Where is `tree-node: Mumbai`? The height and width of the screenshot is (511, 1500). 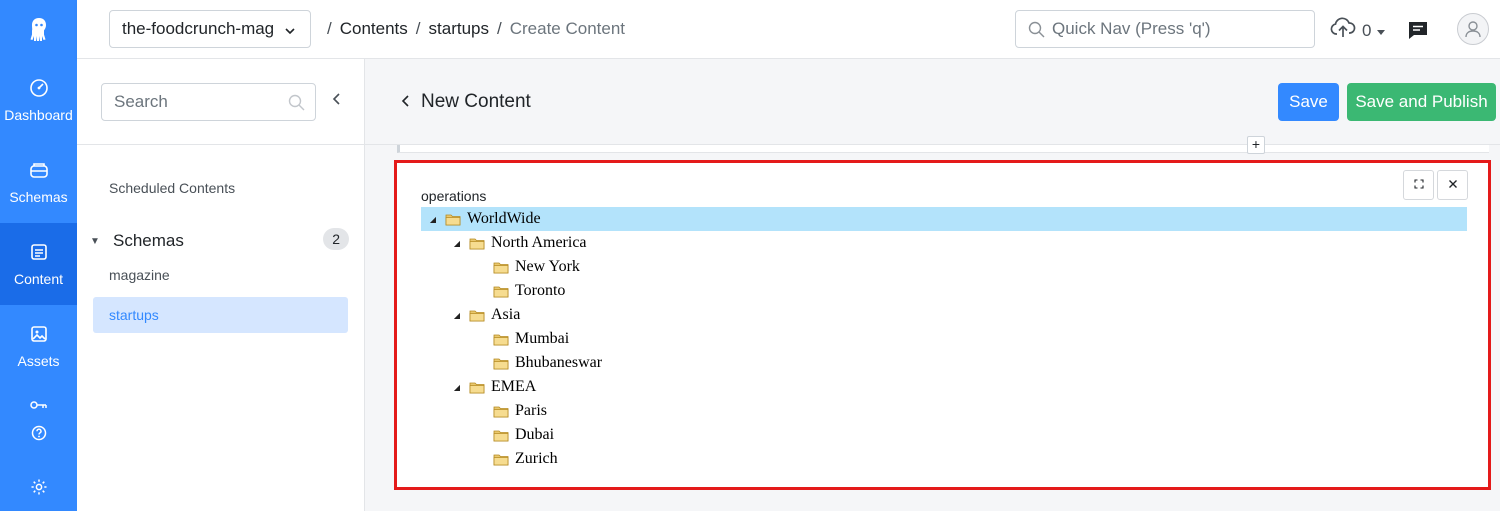 tree-node: Mumbai is located at coordinates (944, 339).